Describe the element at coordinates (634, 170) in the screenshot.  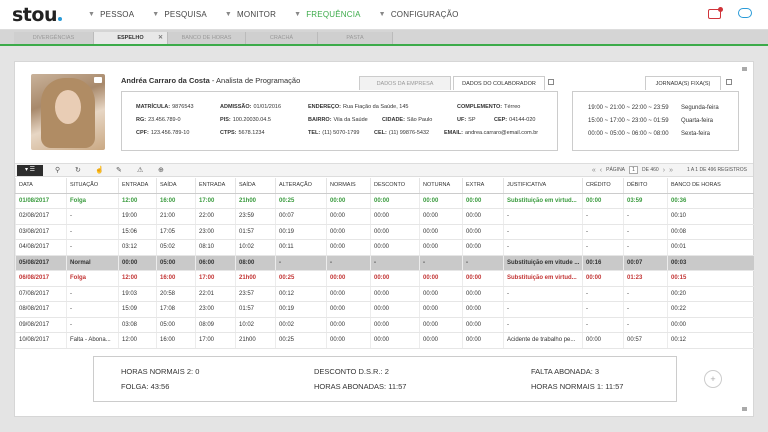
I see `page-input: 1` at that location.